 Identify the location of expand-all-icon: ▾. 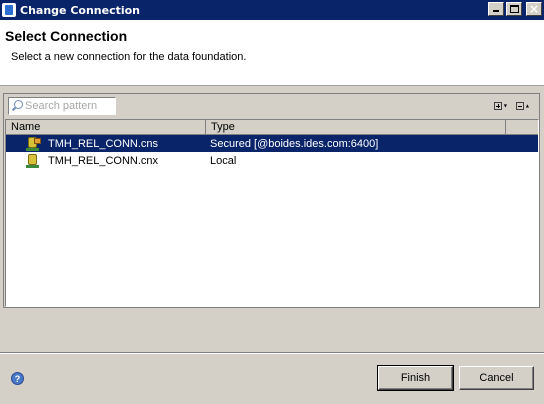
(503, 106).